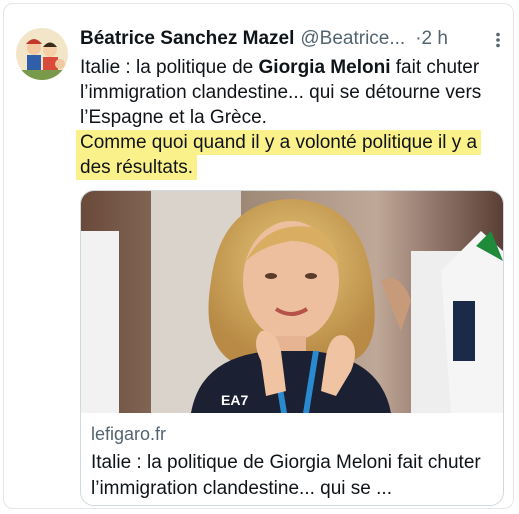 Image resolution: width=519 pixels, height=514 pixels. What do you see at coordinates (187, 38) in the screenshot?
I see `author-name: Béatrice Sanchez Mazel` at bounding box center [187, 38].